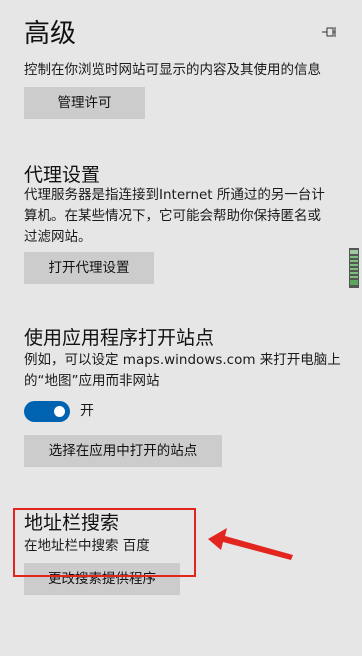 The image size is (362, 656). What do you see at coordinates (89, 268) in the screenshot?
I see `open-proxy-settings-button: 打开代理设置` at bounding box center [89, 268].